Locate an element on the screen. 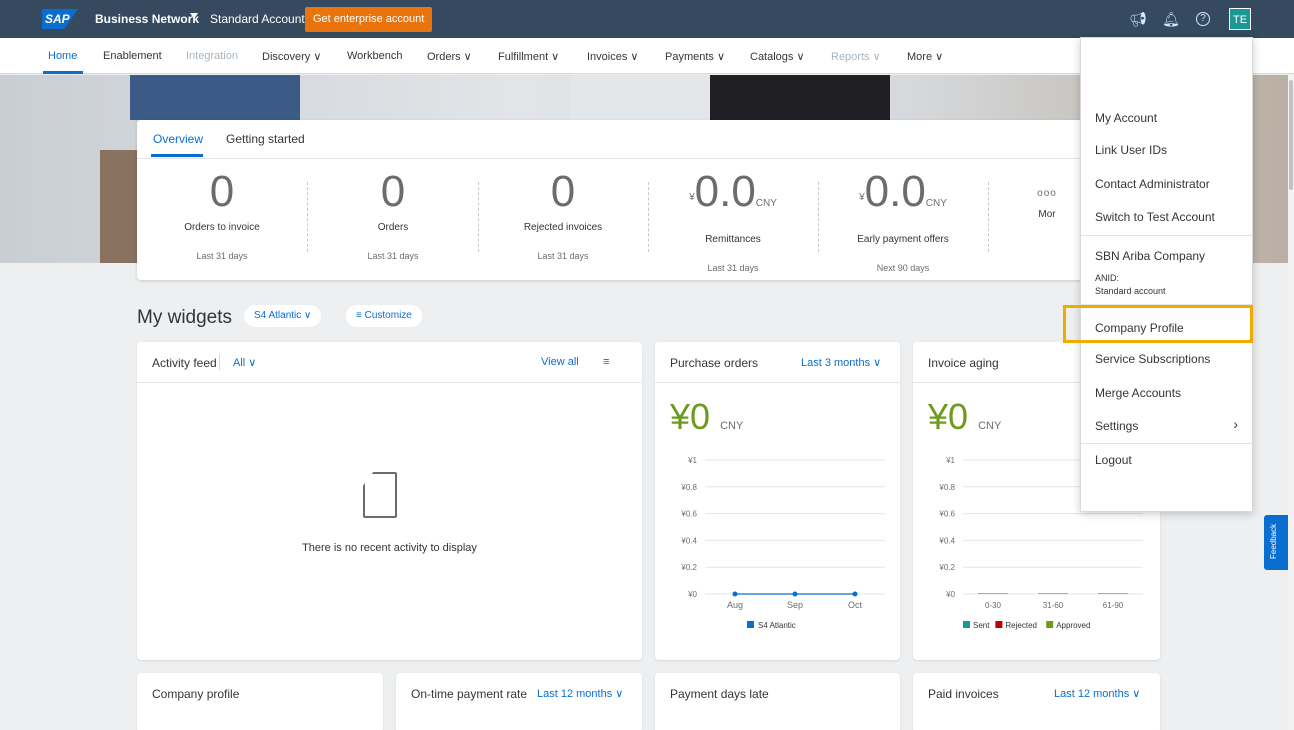 This screenshot has width=1294, height=730. customize-label: Customize is located at coordinates (388, 315).